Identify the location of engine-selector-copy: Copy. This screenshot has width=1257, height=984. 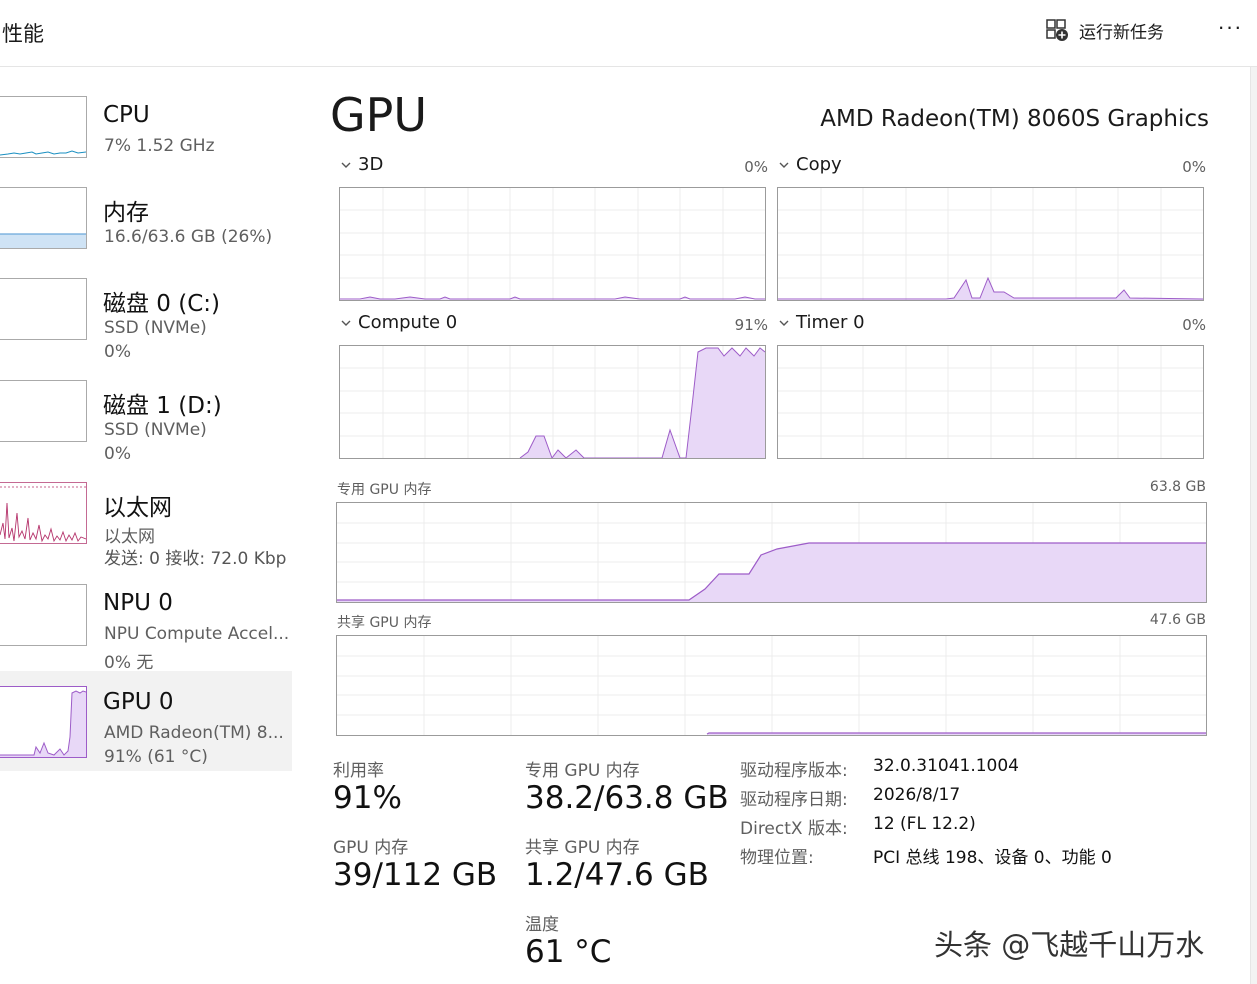
(810, 164).